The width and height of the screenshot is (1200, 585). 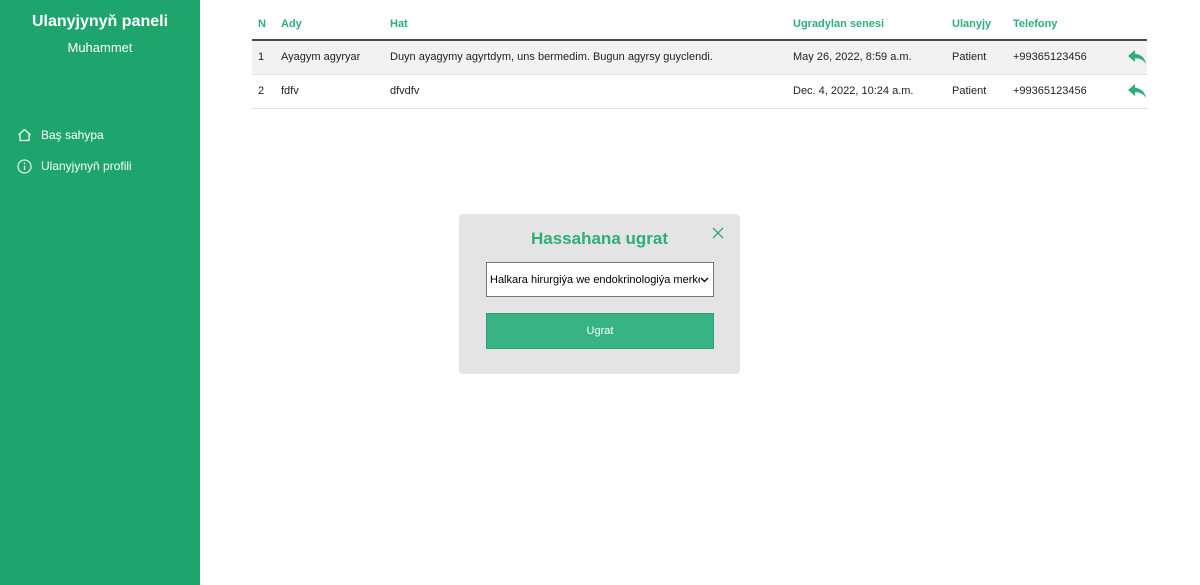 What do you see at coordinates (585, 91) in the screenshot?
I see `cell-hat: dfvdfv` at bounding box center [585, 91].